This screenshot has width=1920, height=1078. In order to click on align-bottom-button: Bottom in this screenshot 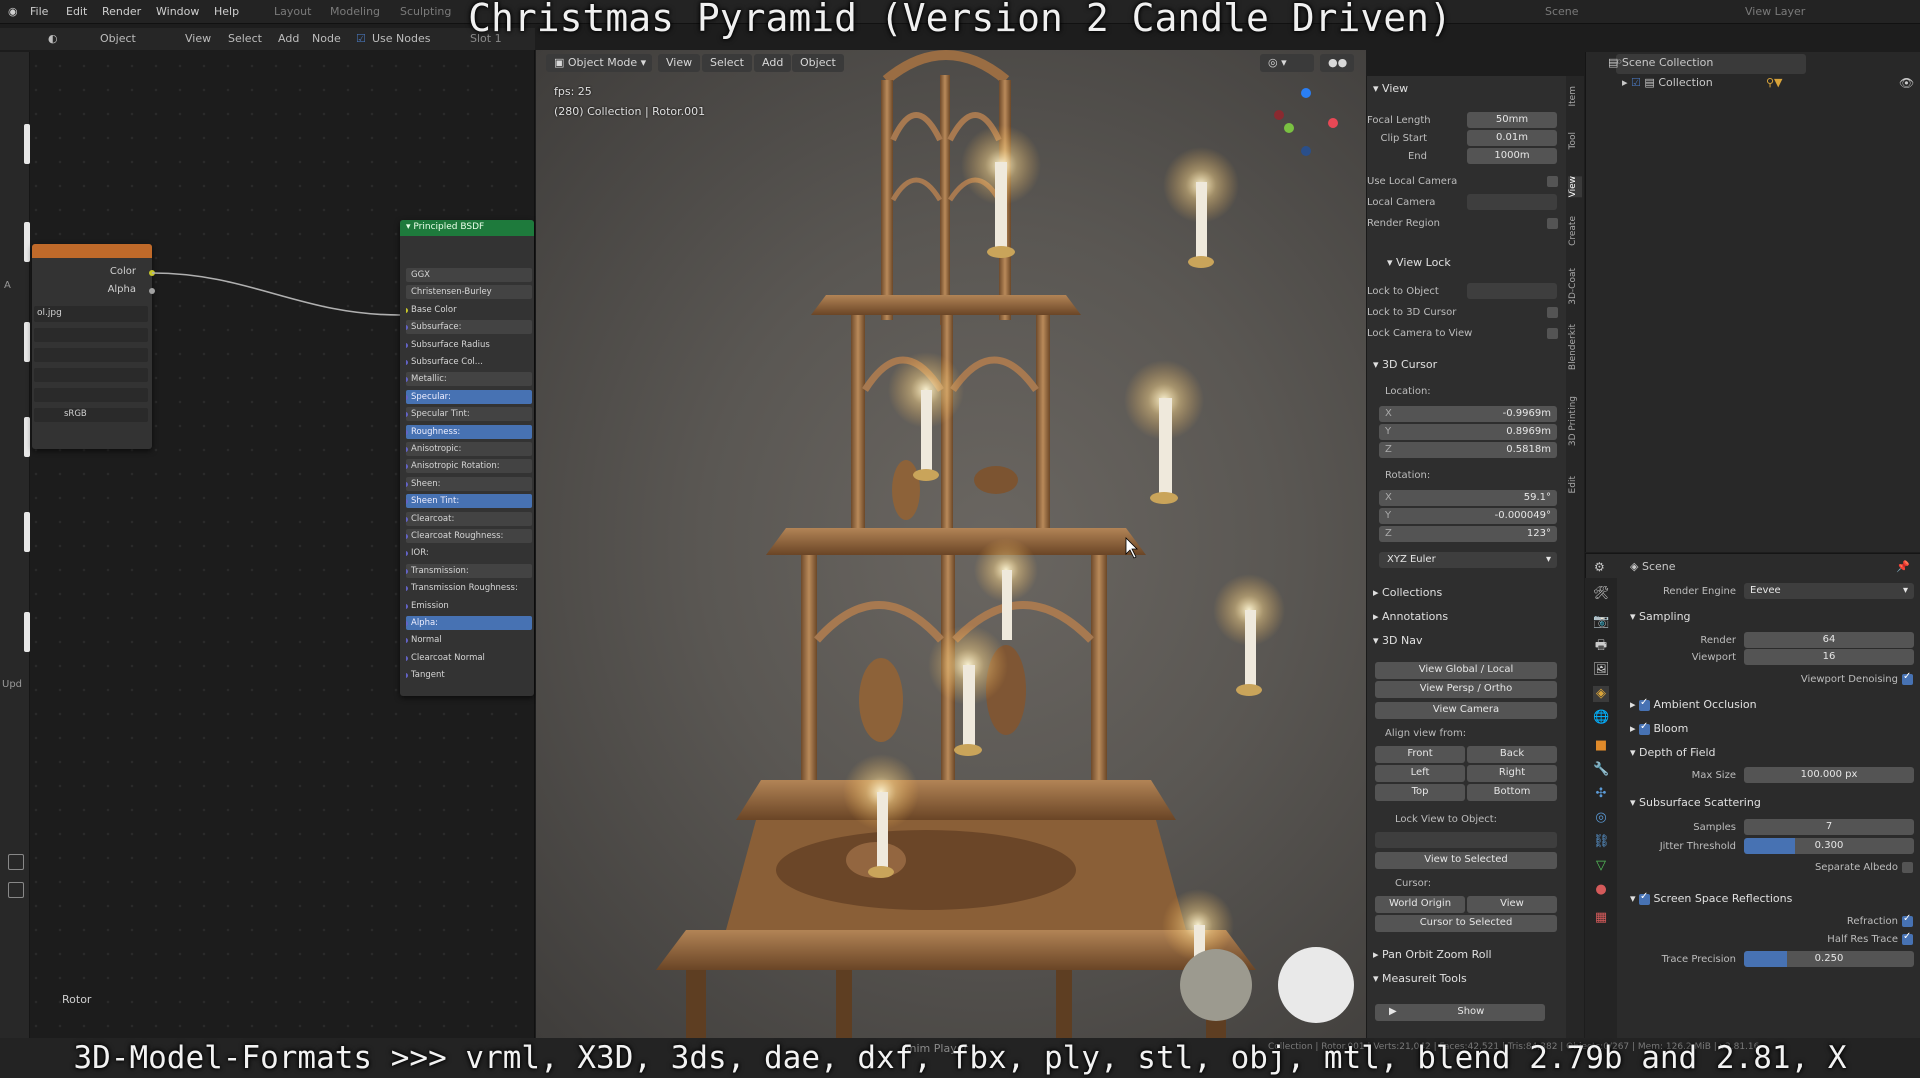, I will do `click(1512, 792)`.